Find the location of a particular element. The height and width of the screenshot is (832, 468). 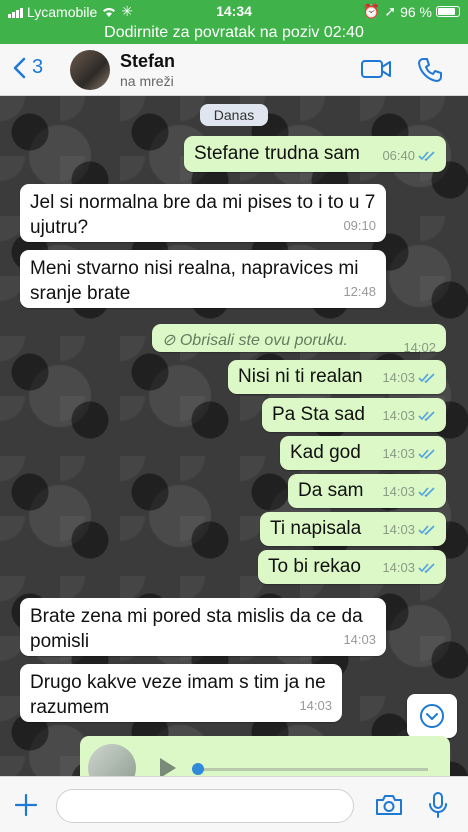

message-bubble-outgoing: To bi rekao 14:03 is located at coordinates (352, 567).